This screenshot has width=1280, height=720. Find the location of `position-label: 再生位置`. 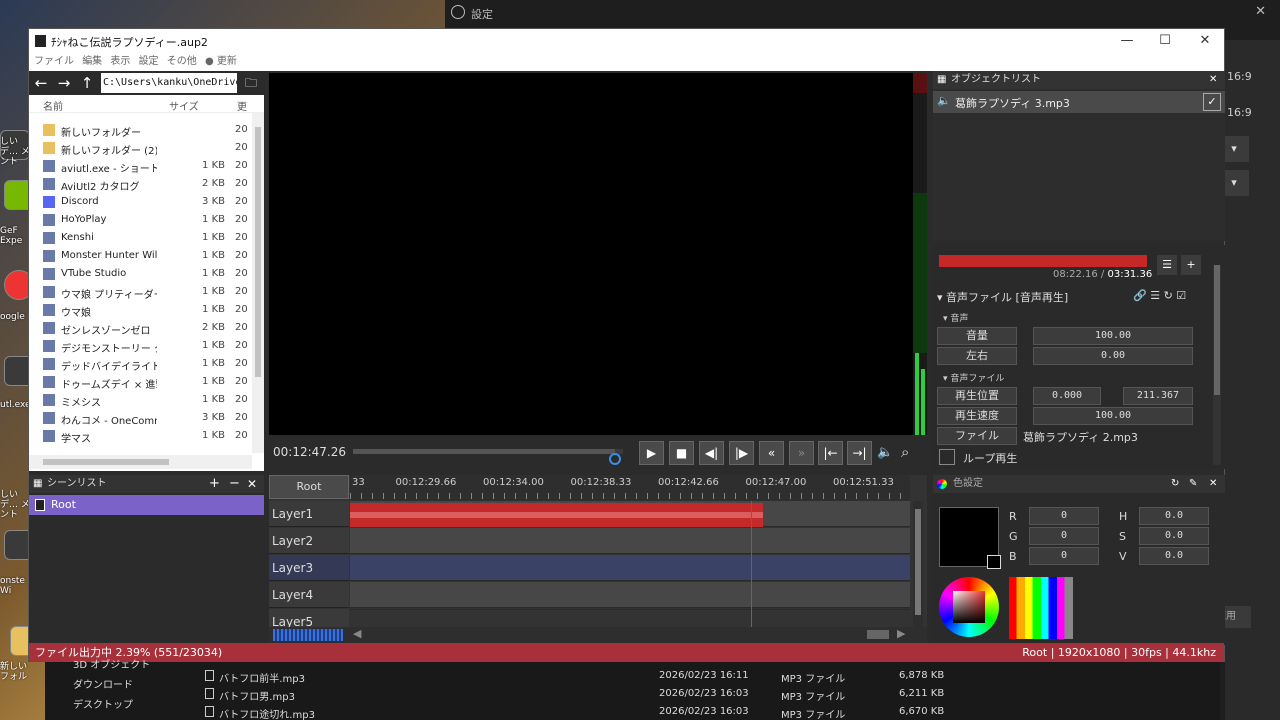

position-label: 再生位置 is located at coordinates (977, 396).